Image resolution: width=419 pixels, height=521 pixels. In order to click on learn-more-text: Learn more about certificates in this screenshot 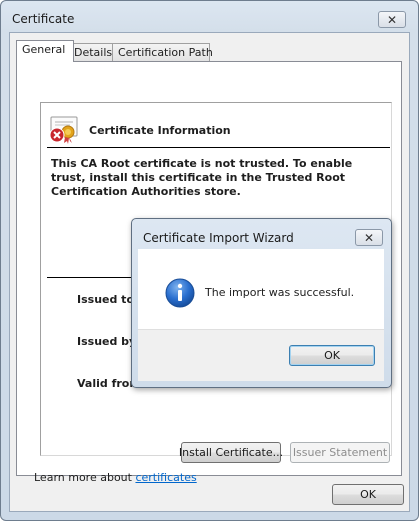, I will do `click(115, 477)`.